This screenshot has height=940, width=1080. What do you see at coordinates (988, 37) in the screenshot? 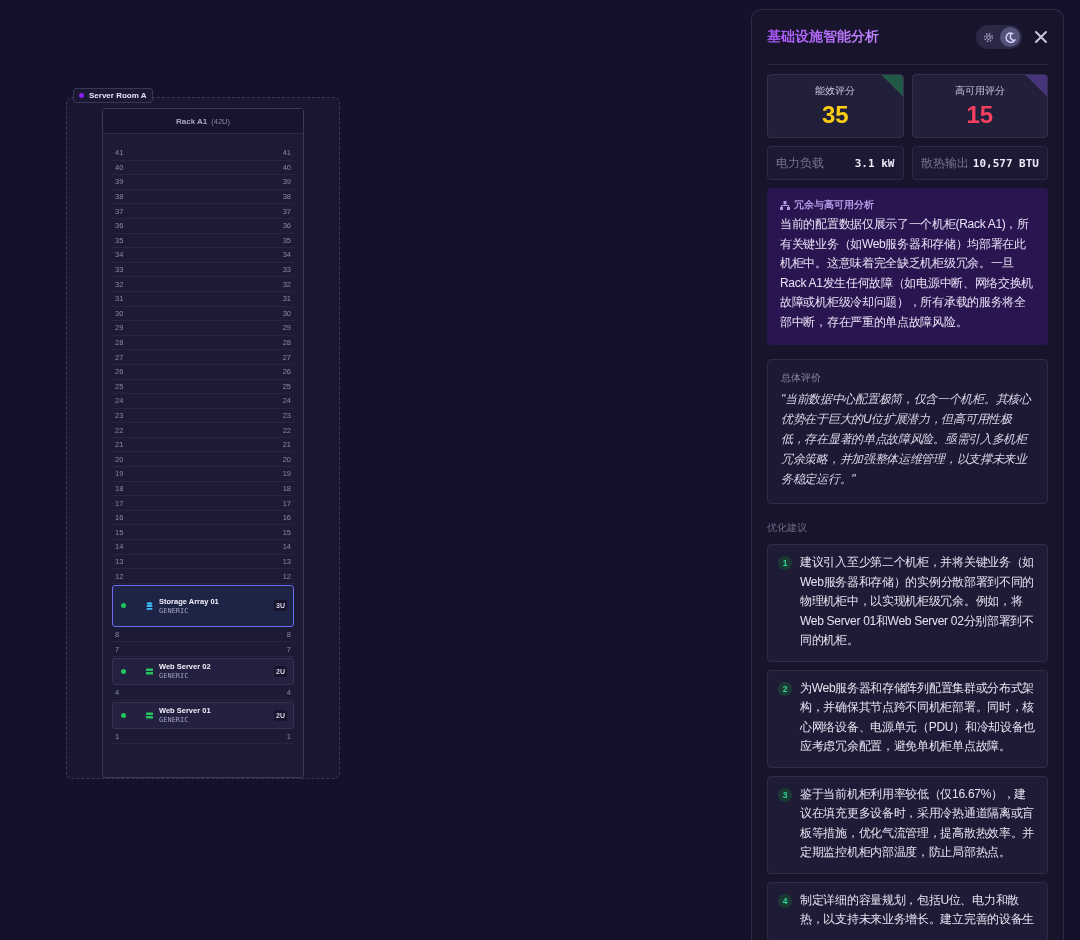
I see `gear-icon` at bounding box center [988, 37].